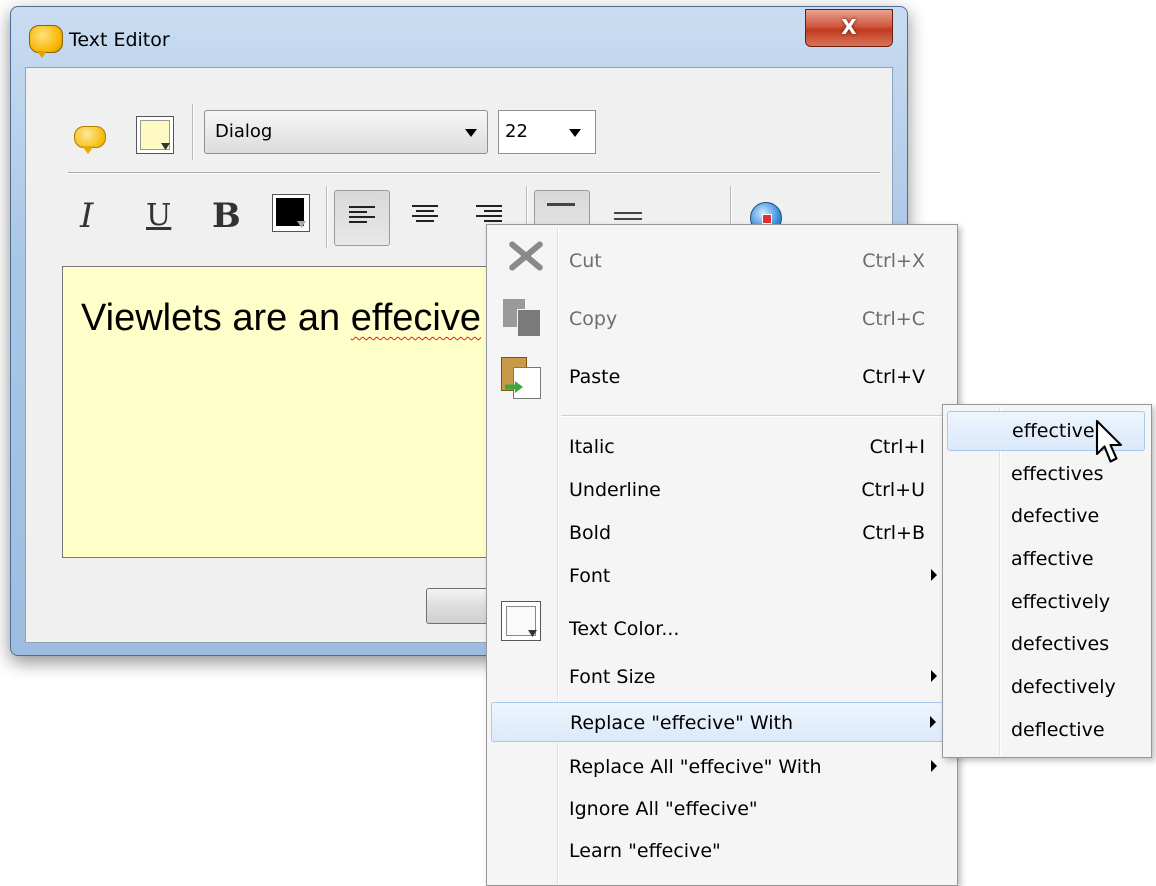  I want to click on menu-item-shortcut: Ctrl+U, so click(893, 490).